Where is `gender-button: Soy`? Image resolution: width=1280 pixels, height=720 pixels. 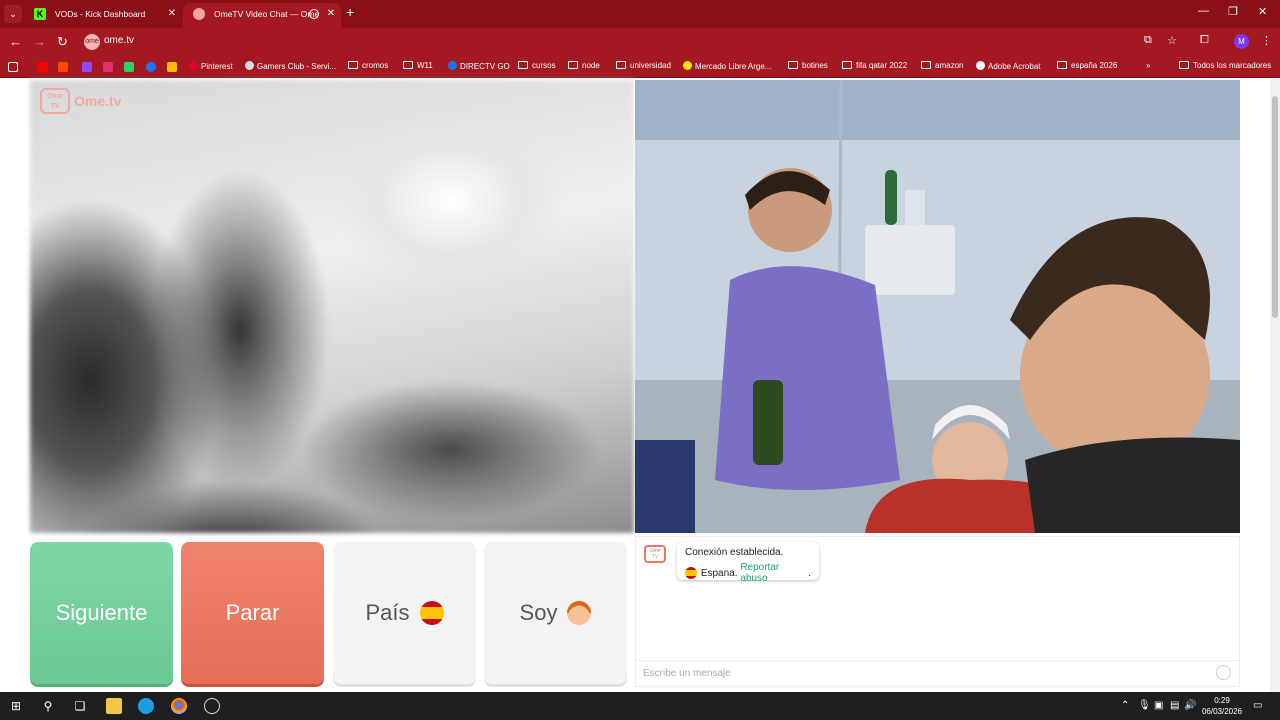 gender-button: Soy is located at coordinates (555, 613).